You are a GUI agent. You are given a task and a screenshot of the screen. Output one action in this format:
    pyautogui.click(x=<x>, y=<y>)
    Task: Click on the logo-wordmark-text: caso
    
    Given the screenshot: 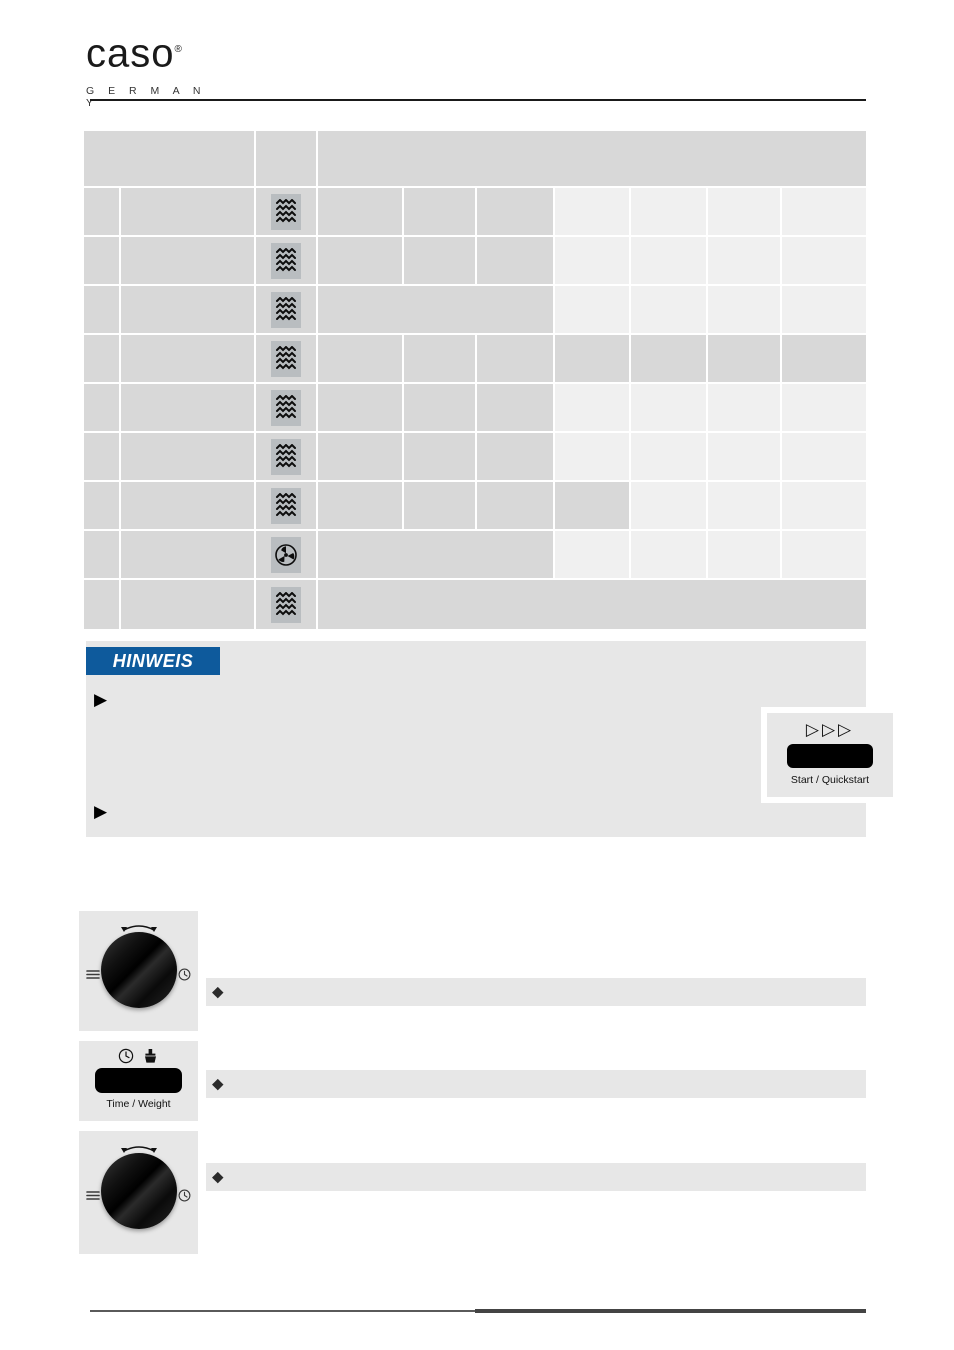 What is the action you would take?
    pyautogui.click(x=130, y=53)
    